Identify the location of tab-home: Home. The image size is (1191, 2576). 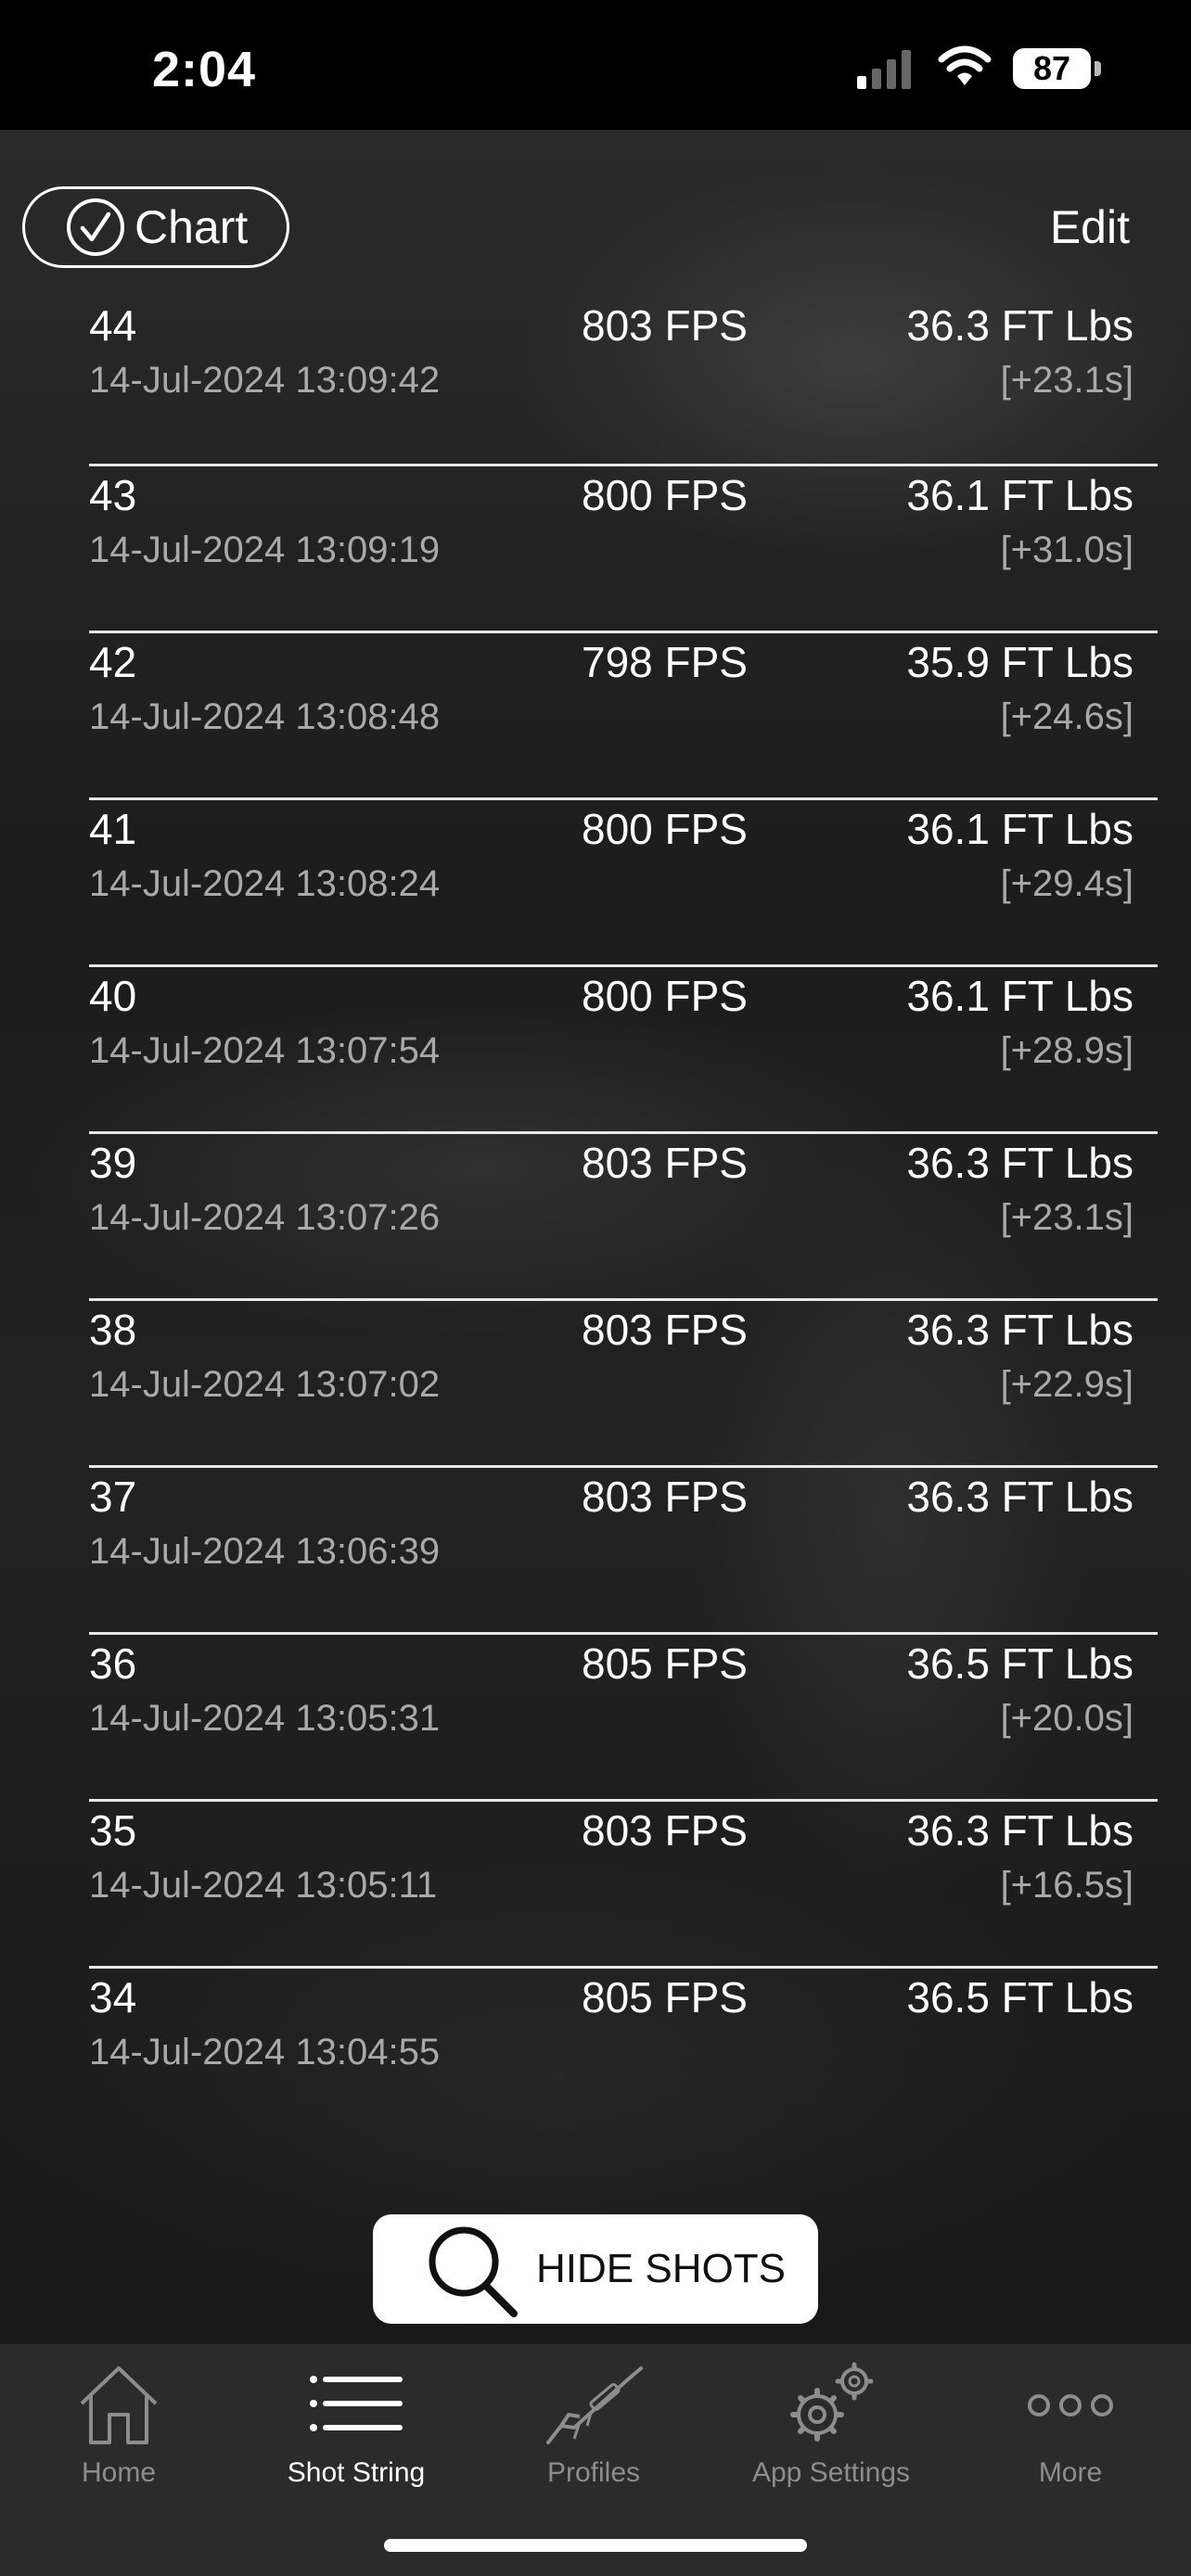
(118, 2419).